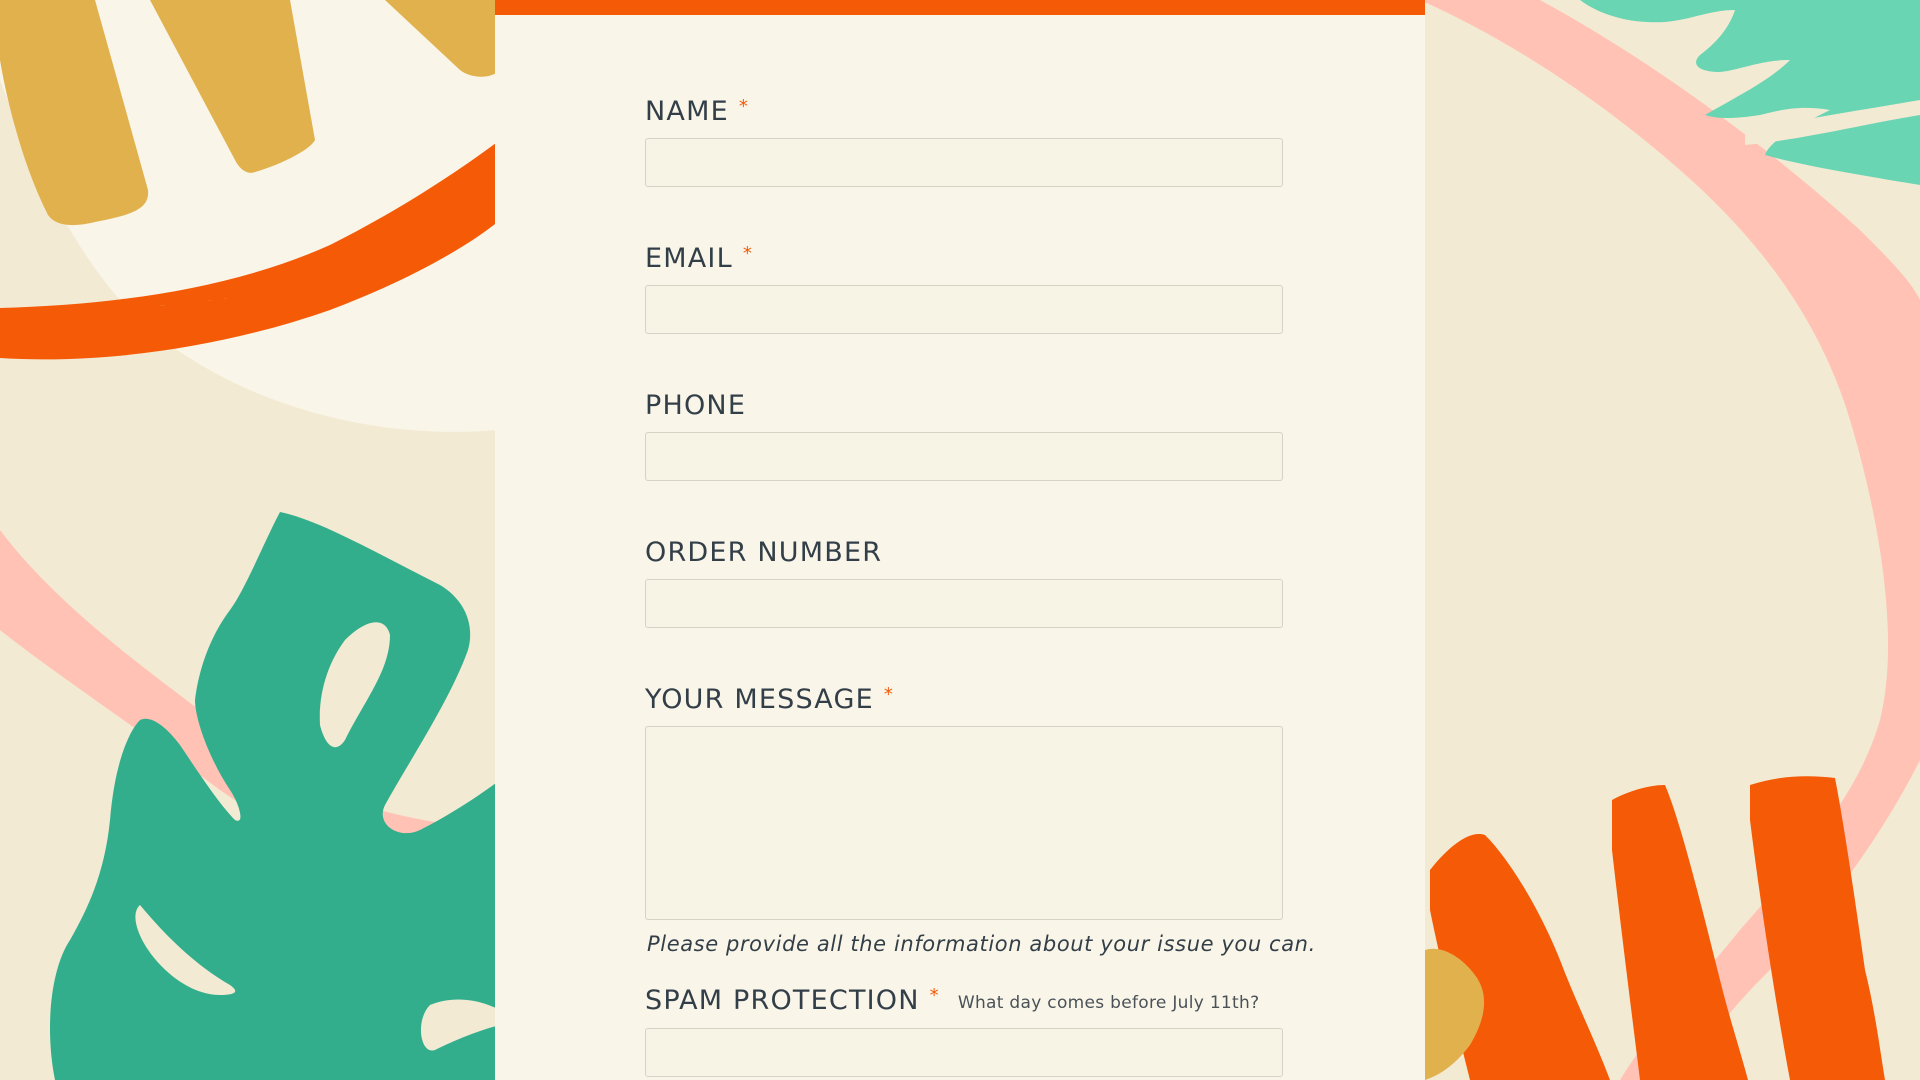 The width and height of the screenshot is (1920, 1080). I want to click on message-textarea, so click(964, 823).